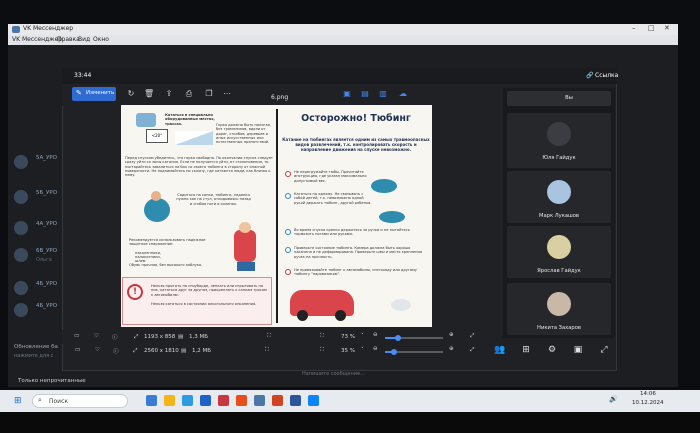  What do you see at coordinates (313, 400) in the screenshot?
I see `telegram-icon` at bounding box center [313, 400].